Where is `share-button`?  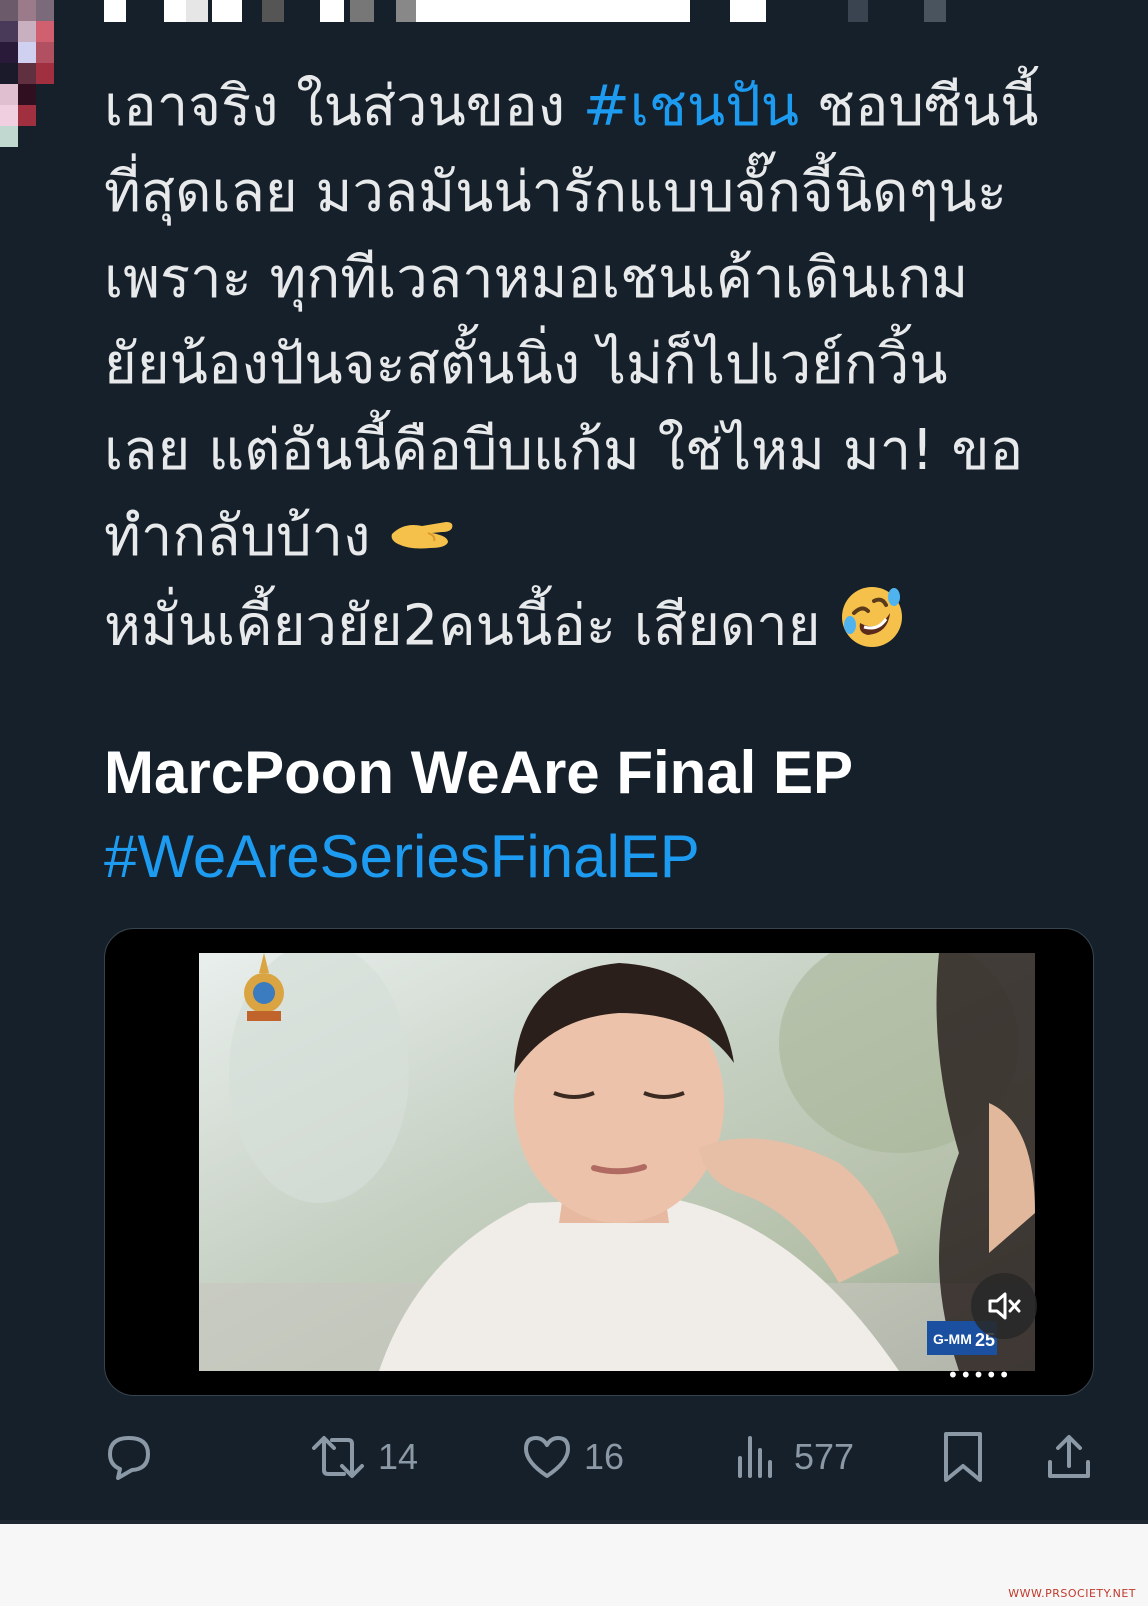
share-button is located at coordinates (1069, 1457).